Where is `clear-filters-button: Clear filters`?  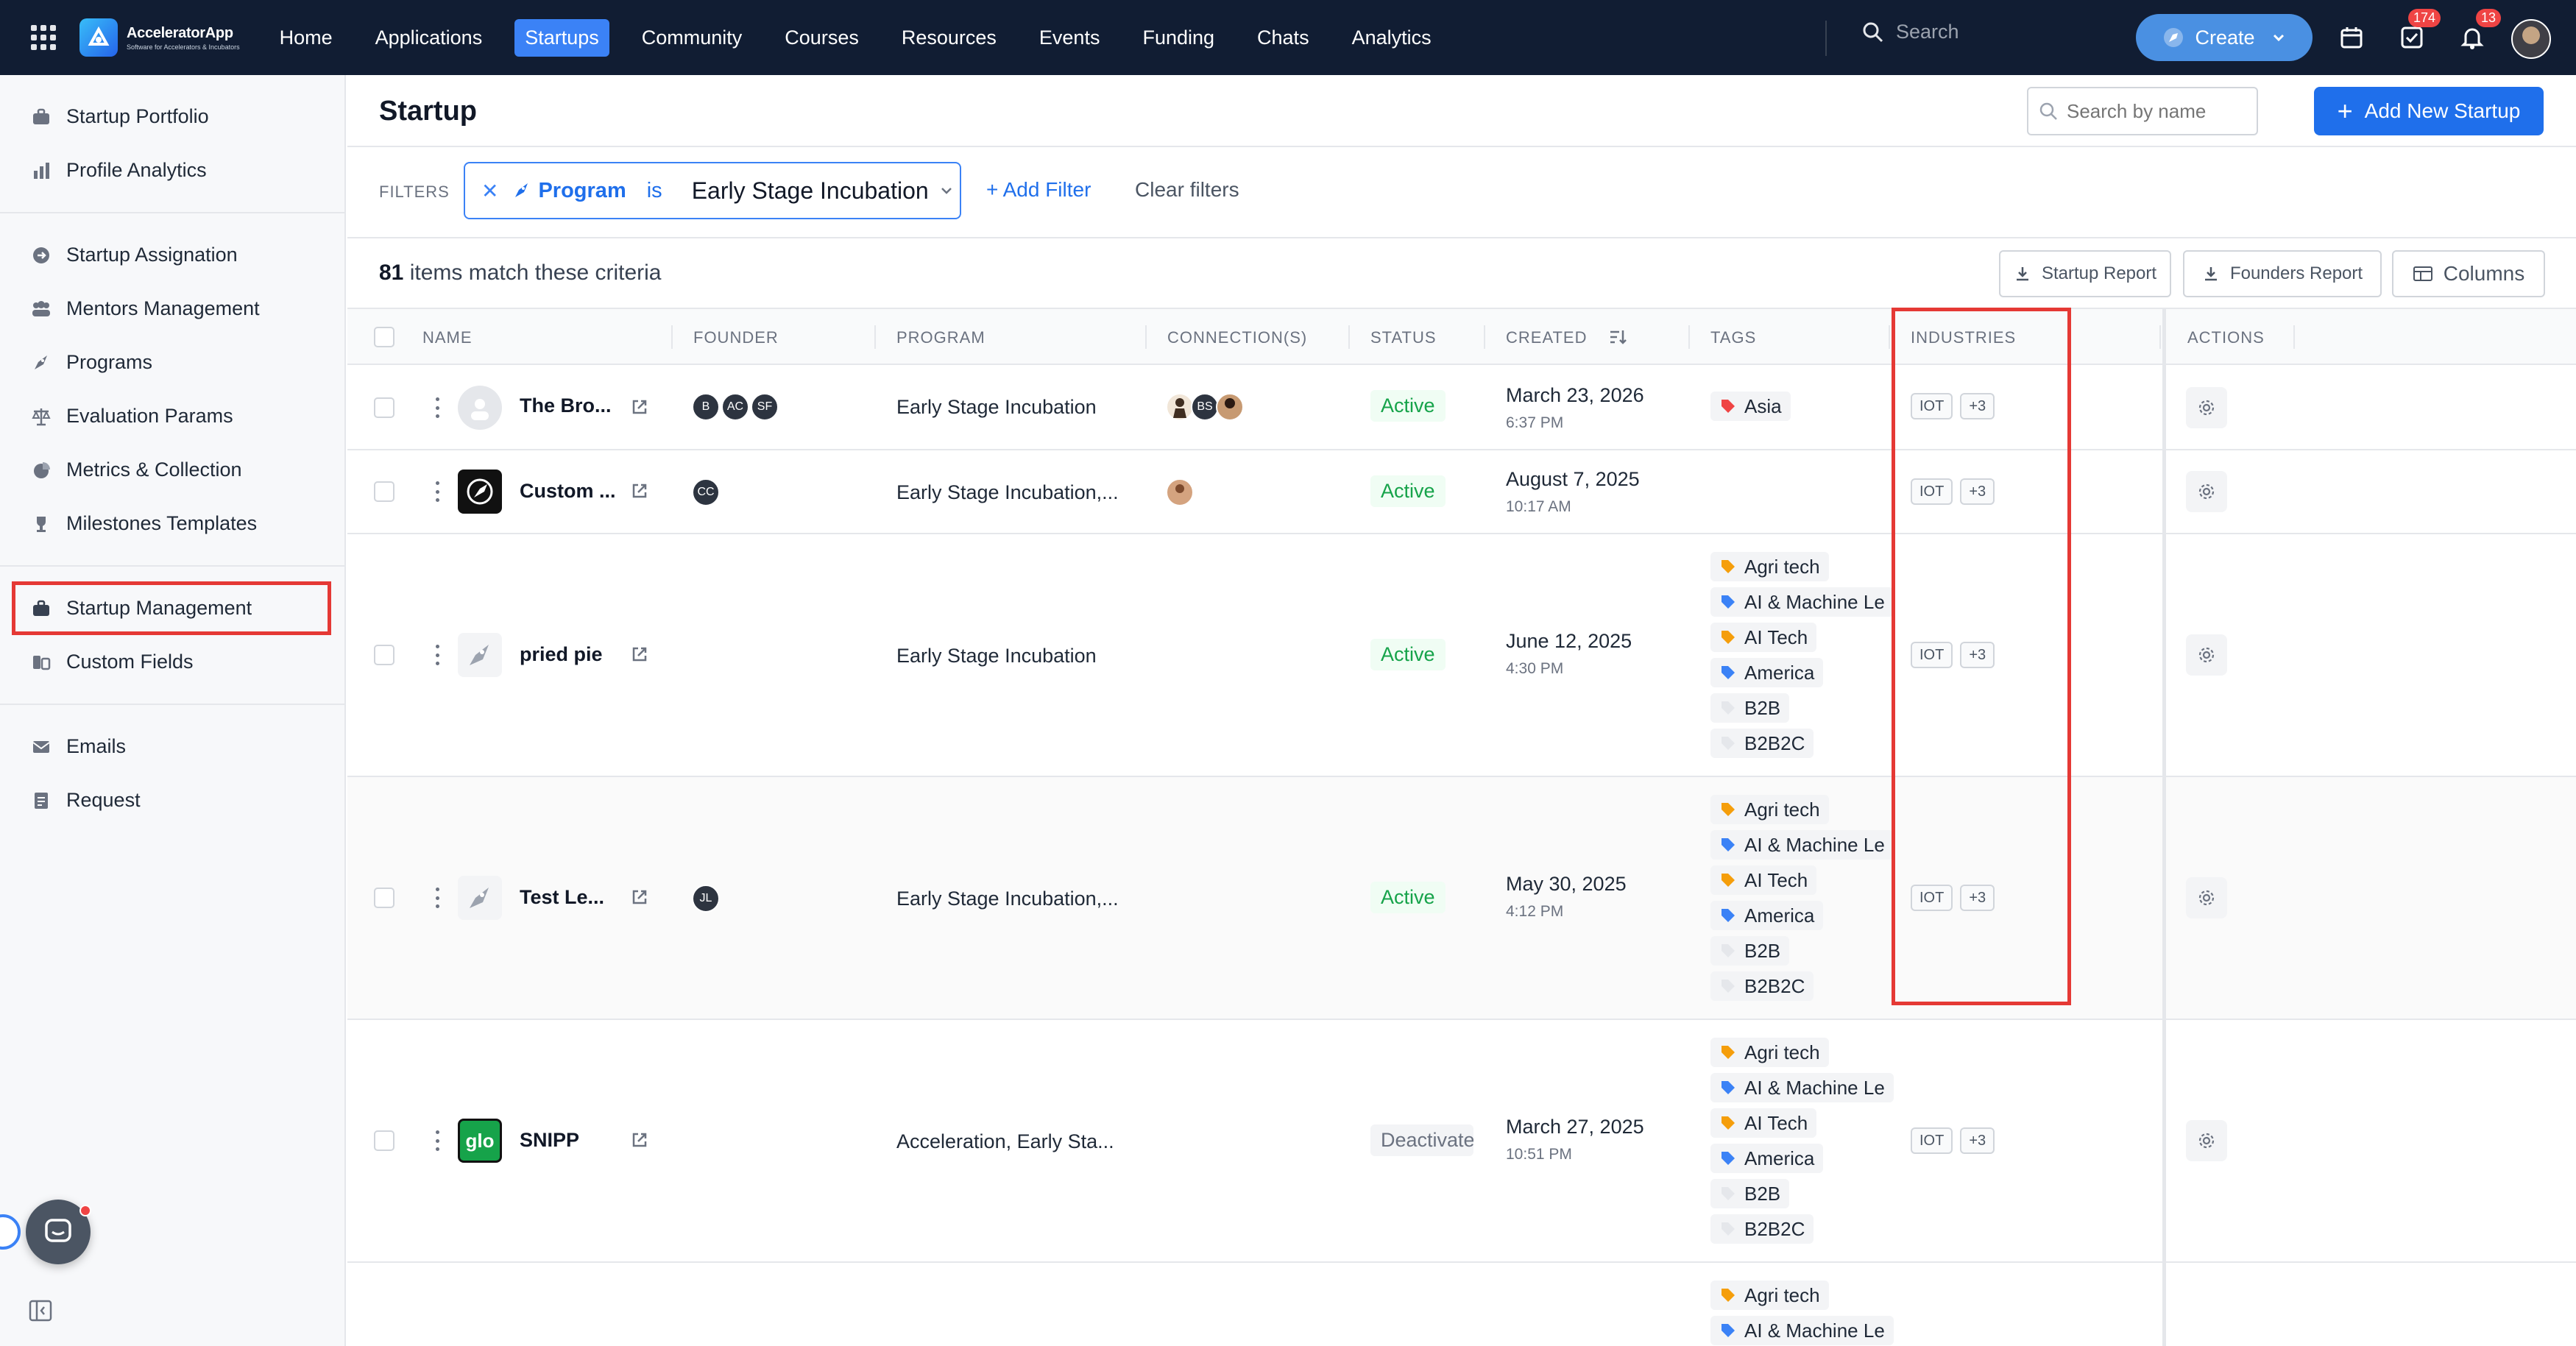
clear-filters-button: Clear filters is located at coordinates (1187, 190).